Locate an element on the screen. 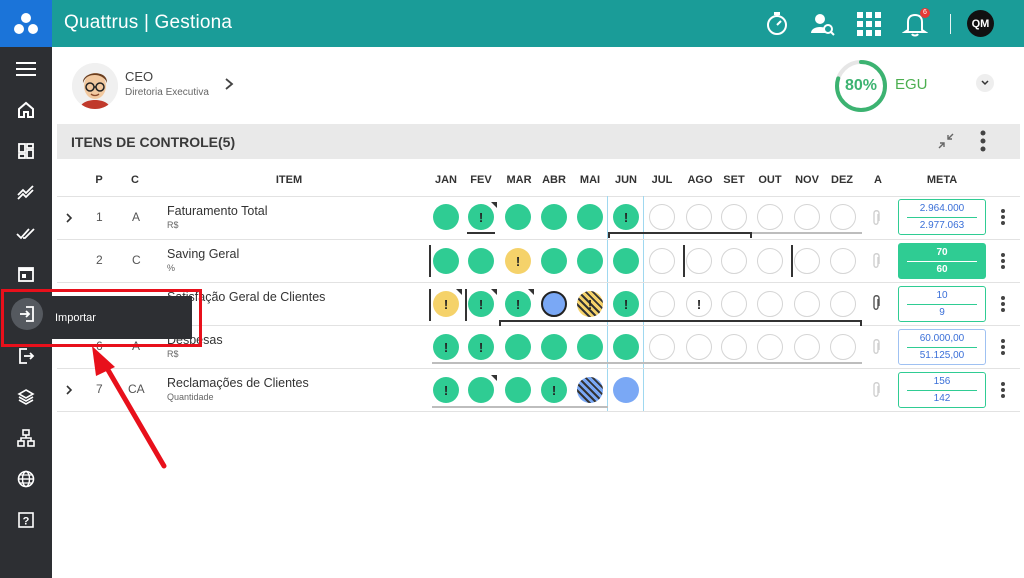 The width and height of the screenshot is (1024, 578). ceo-avatar is located at coordinates (95, 86).